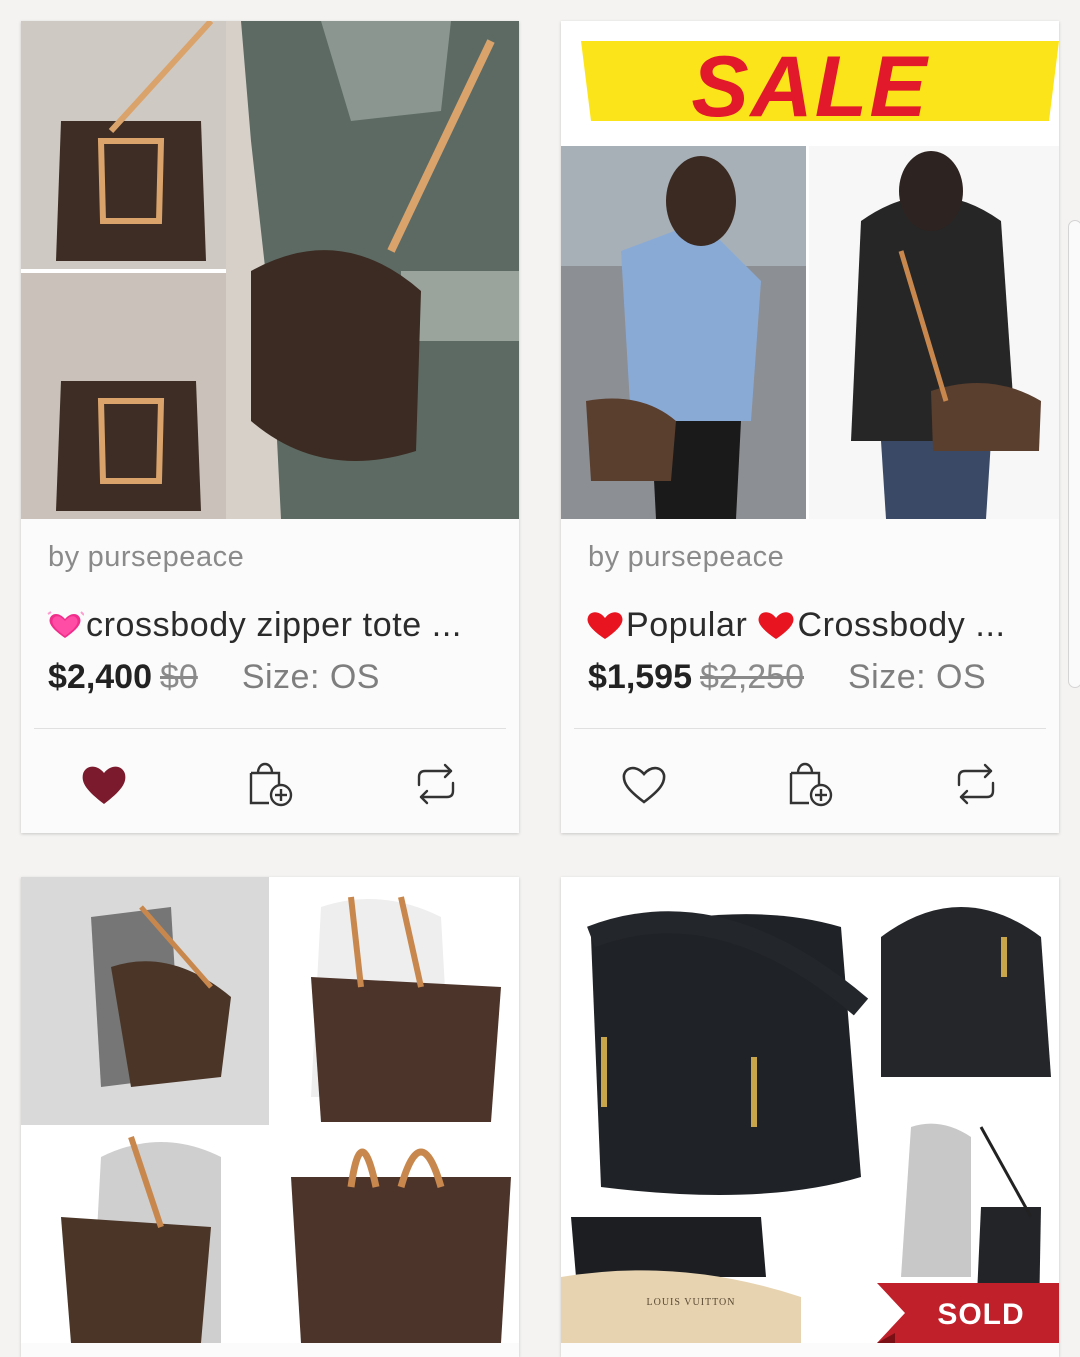 Image resolution: width=1080 pixels, height=1357 pixels. Describe the element at coordinates (640, 677) in the screenshot. I see `price: $1,595` at that location.